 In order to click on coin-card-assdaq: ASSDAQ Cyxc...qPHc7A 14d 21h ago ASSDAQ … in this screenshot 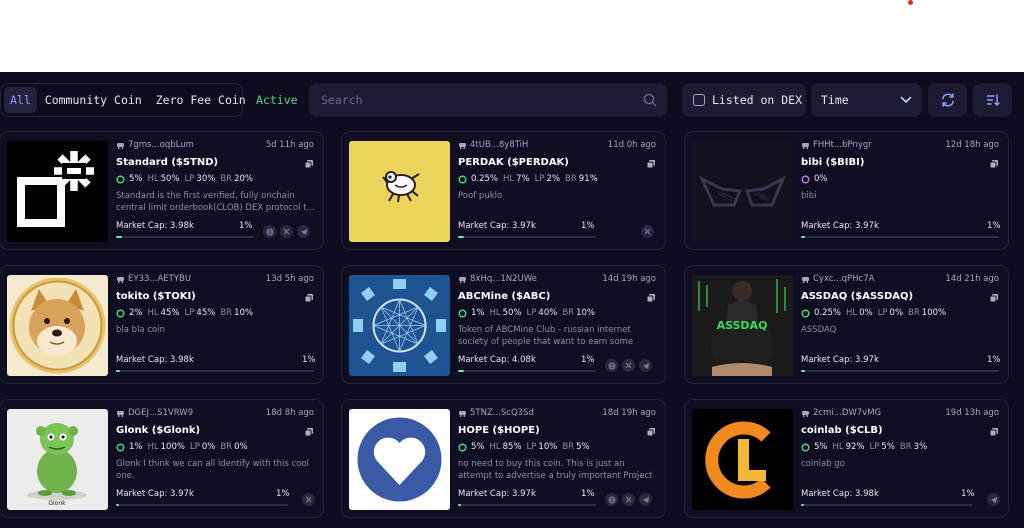, I will do `click(846, 324)`.